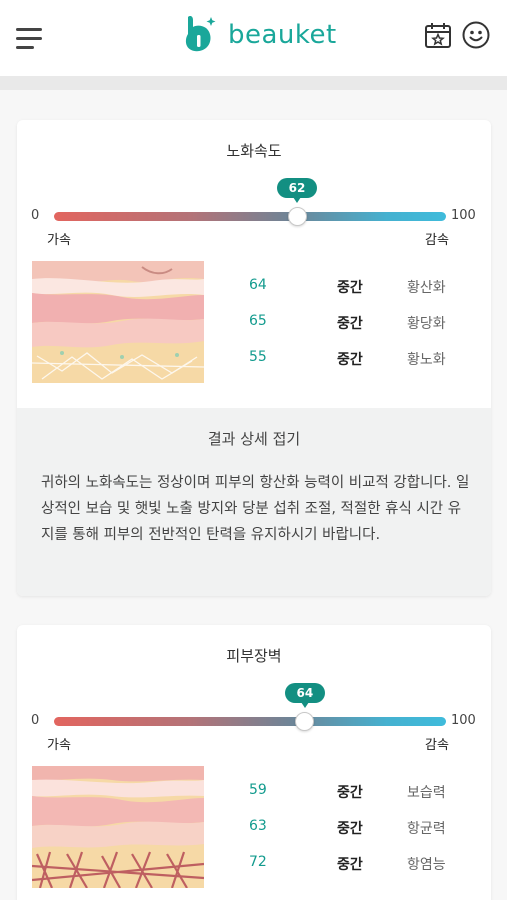 This screenshot has height=900, width=507. Describe the element at coordinates (258, 321) in the screenshot. I see `metric-value: 65` at that location.